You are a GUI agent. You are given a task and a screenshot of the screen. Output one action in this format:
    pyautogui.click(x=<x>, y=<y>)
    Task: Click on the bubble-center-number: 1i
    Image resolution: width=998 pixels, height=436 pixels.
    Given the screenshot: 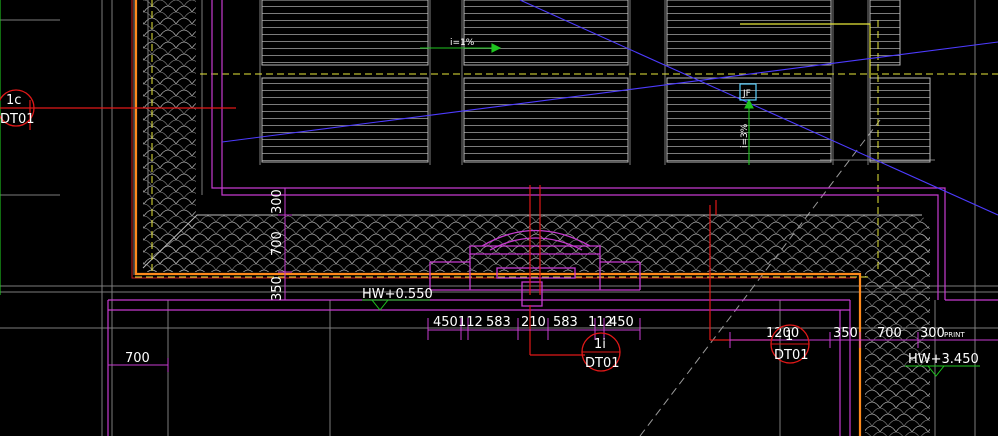 What is the action you would take?
    pyautogui.click(x=600, y=344)
    